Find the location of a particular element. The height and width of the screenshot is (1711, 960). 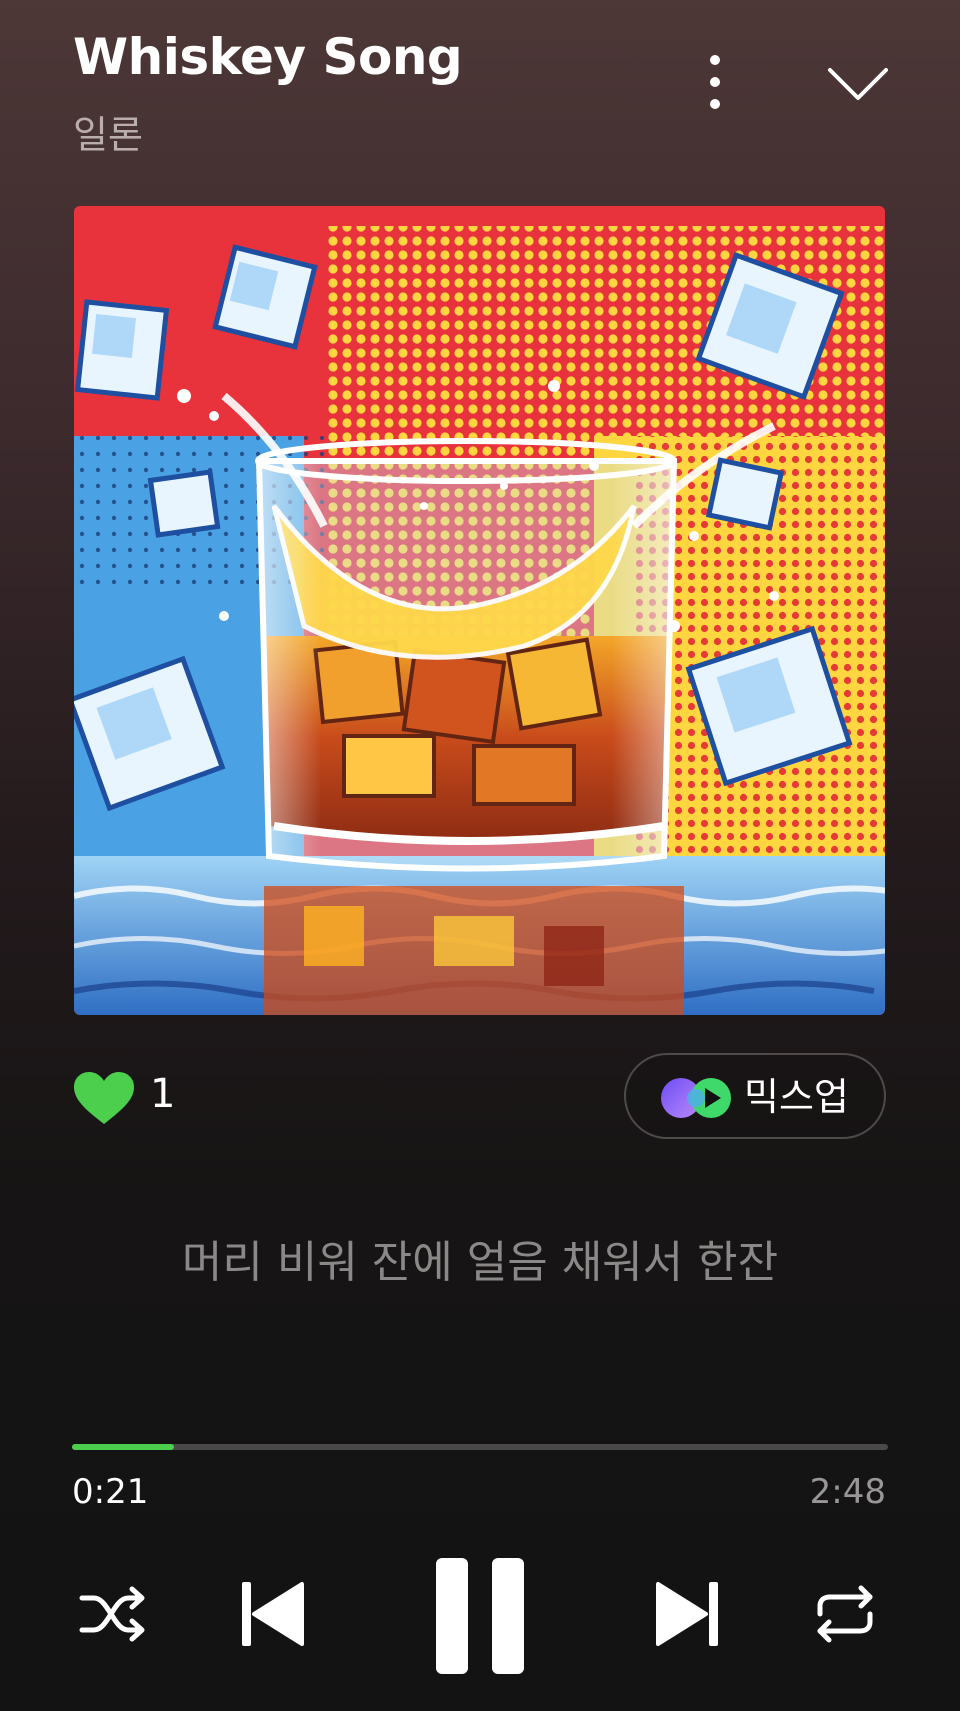

skip-previous-icon is located at coordinates (273, 1614).